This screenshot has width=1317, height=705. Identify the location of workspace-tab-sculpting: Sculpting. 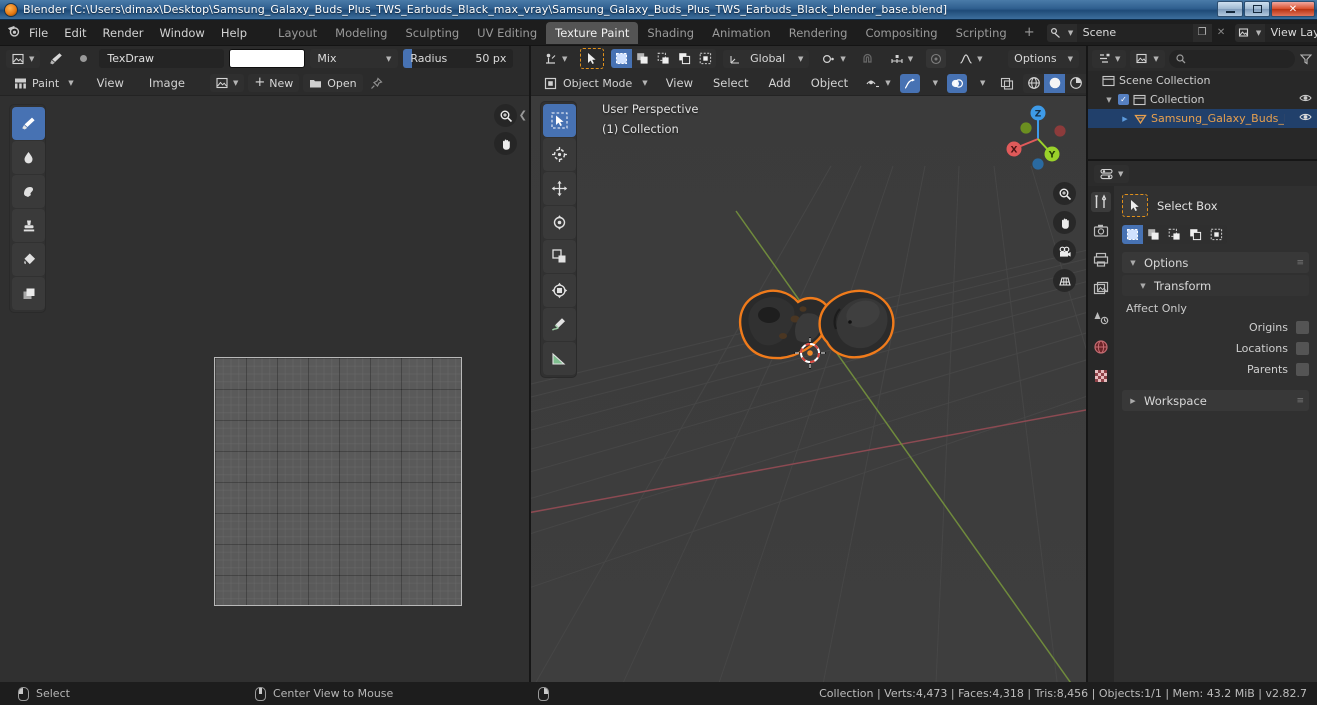
(432, 33).